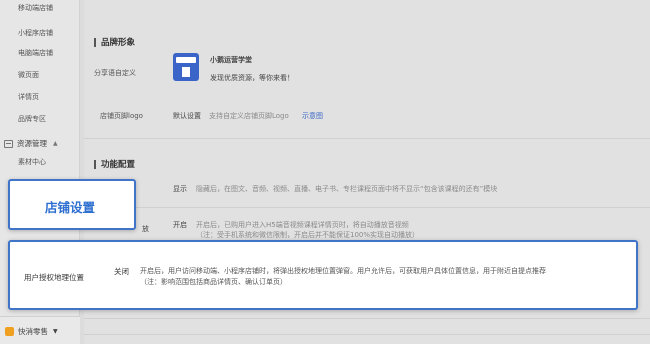 The width and height of the screenshot is (650, 344). I want to click on footer-logo-example-link: 示意图, so click(312, 116).